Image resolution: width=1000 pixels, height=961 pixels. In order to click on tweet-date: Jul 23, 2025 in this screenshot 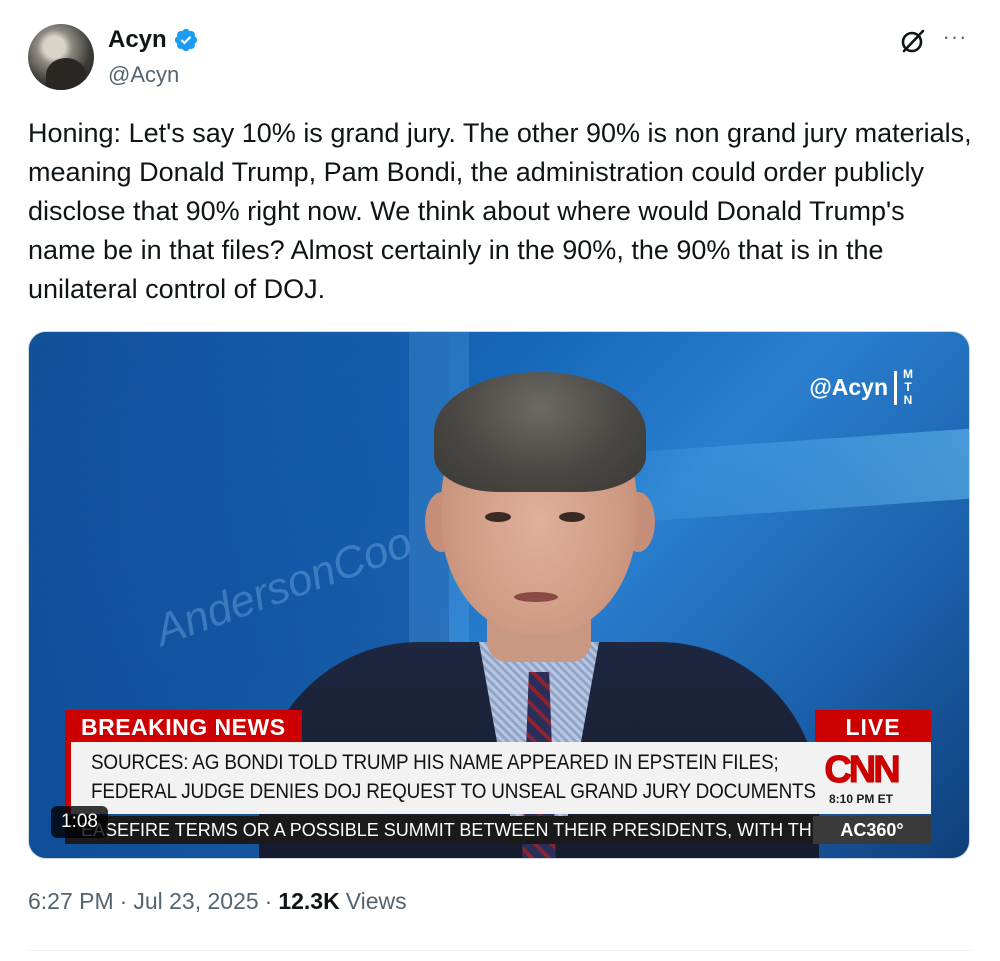, I will do `click(195, 901)`.